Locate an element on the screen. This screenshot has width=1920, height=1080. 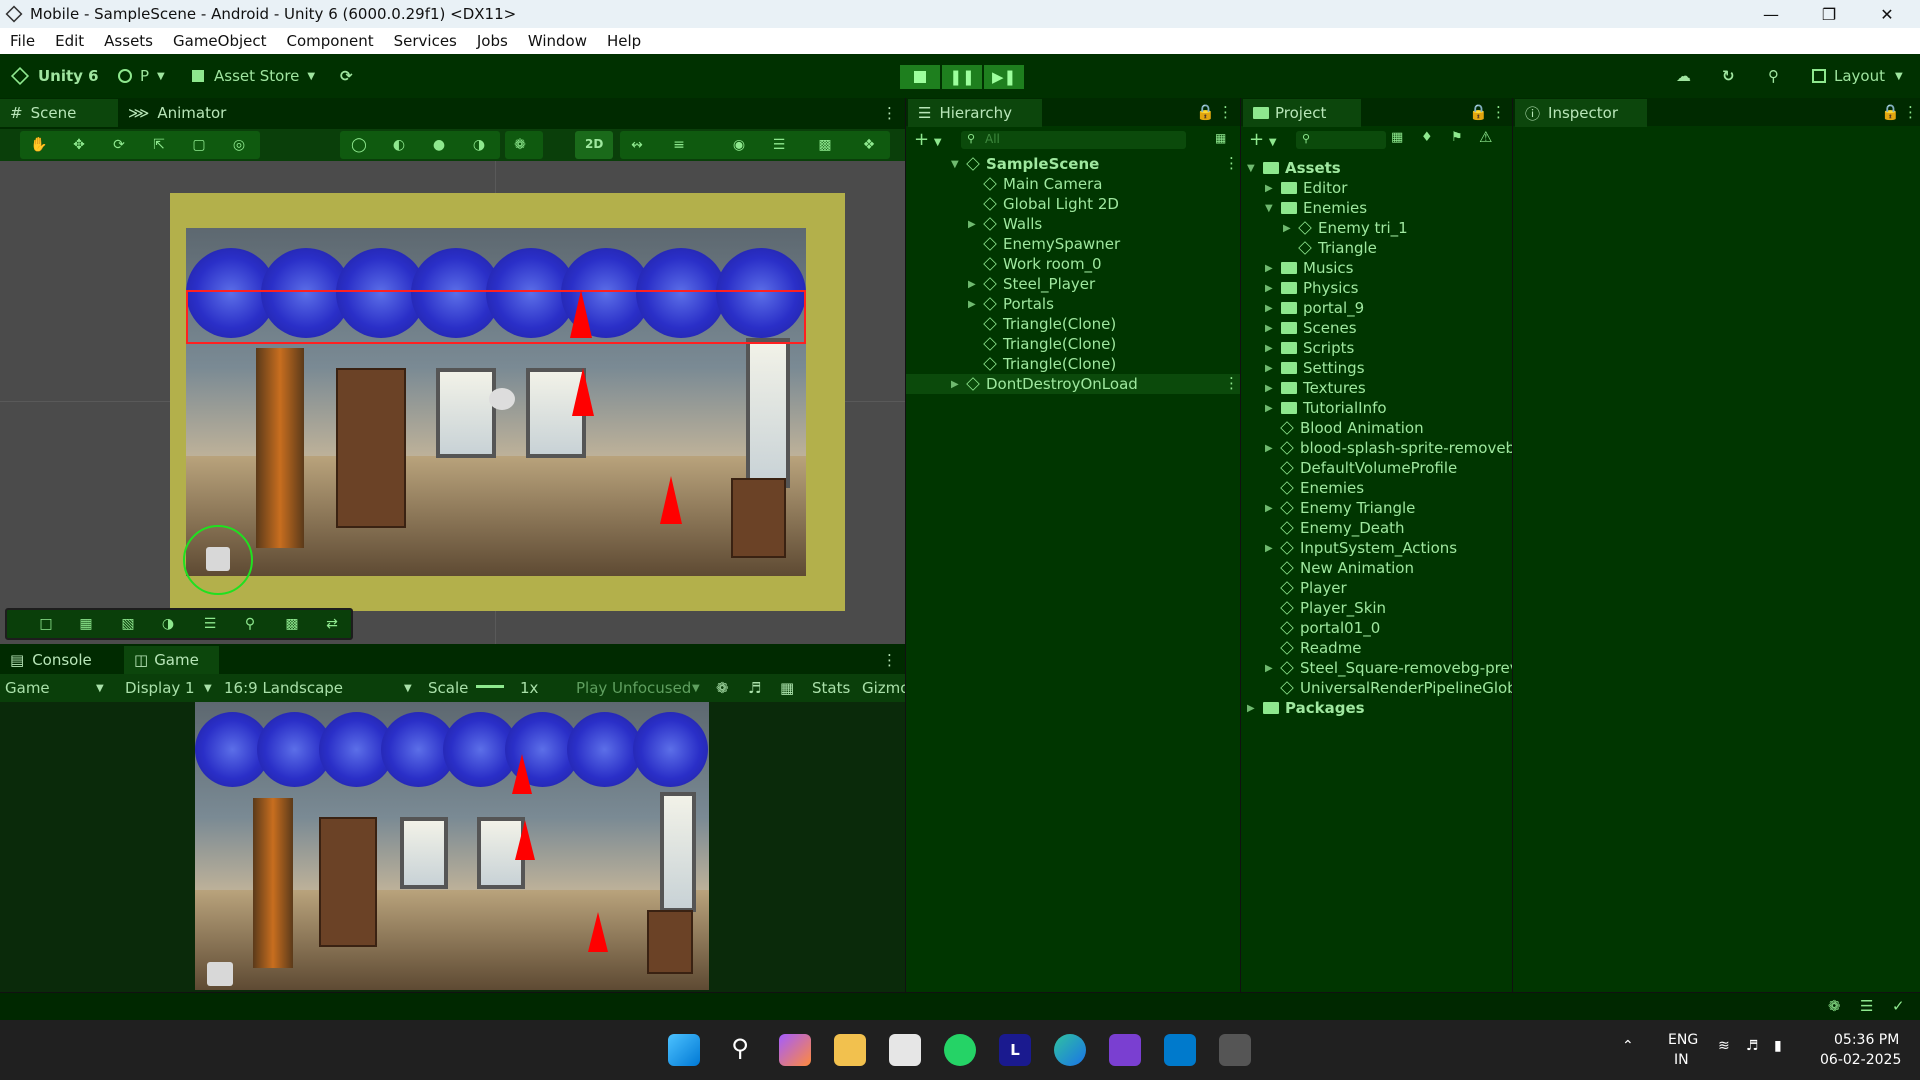
hierarchy-item: ▶ Walls is located at coordinates (1005, 224).